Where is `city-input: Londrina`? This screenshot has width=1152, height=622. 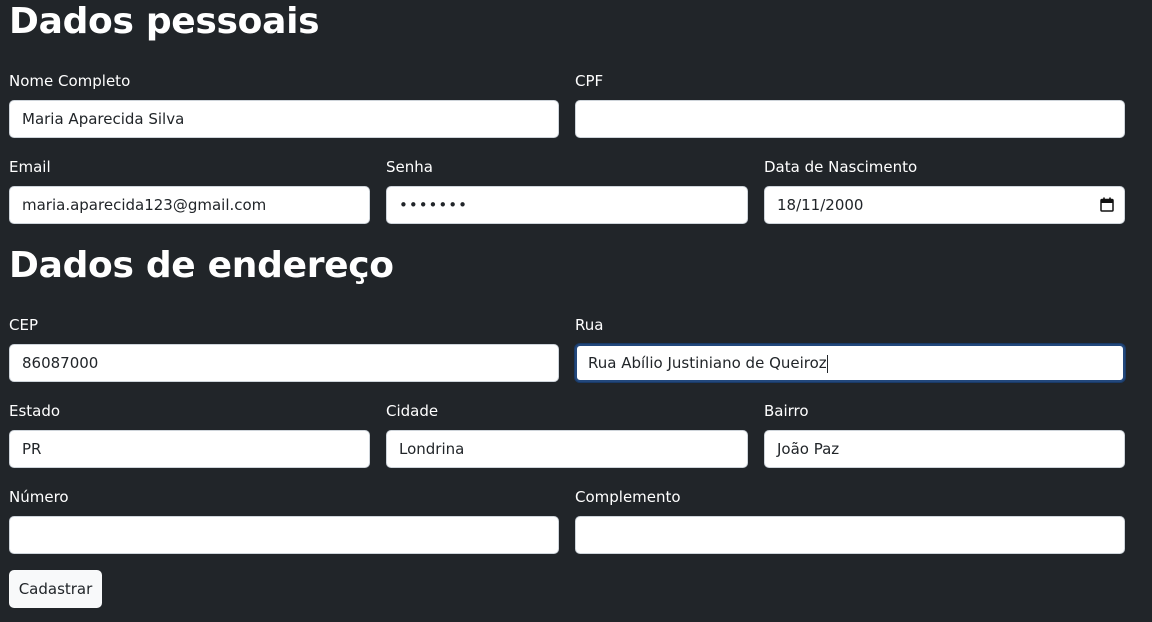
city-input: Londrina is located at coordinates (567, 449).